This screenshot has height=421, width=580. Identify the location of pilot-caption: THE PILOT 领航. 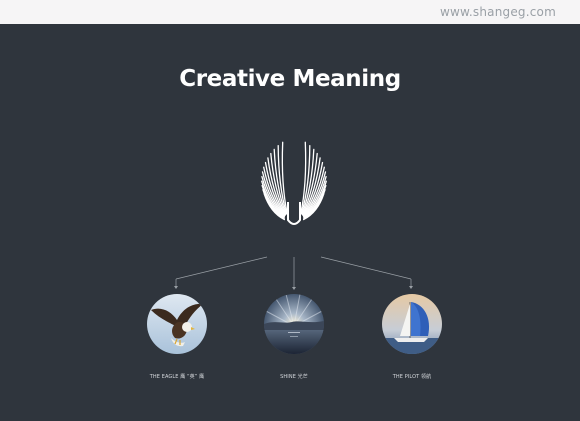
(412, 377).